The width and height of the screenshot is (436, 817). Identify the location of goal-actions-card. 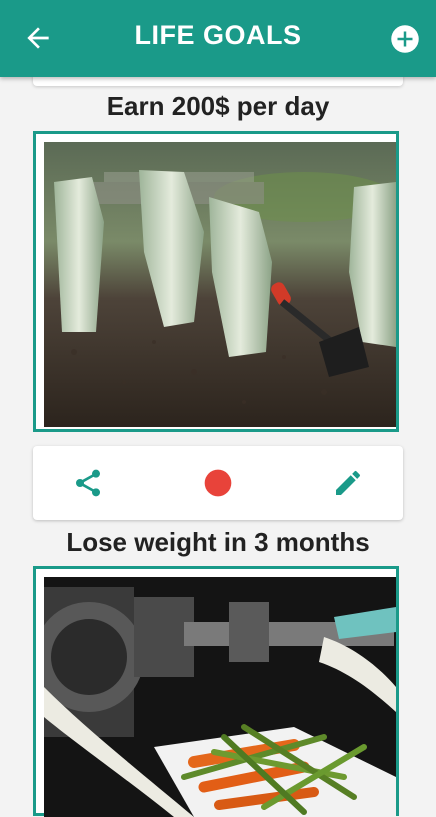
(218, 483).